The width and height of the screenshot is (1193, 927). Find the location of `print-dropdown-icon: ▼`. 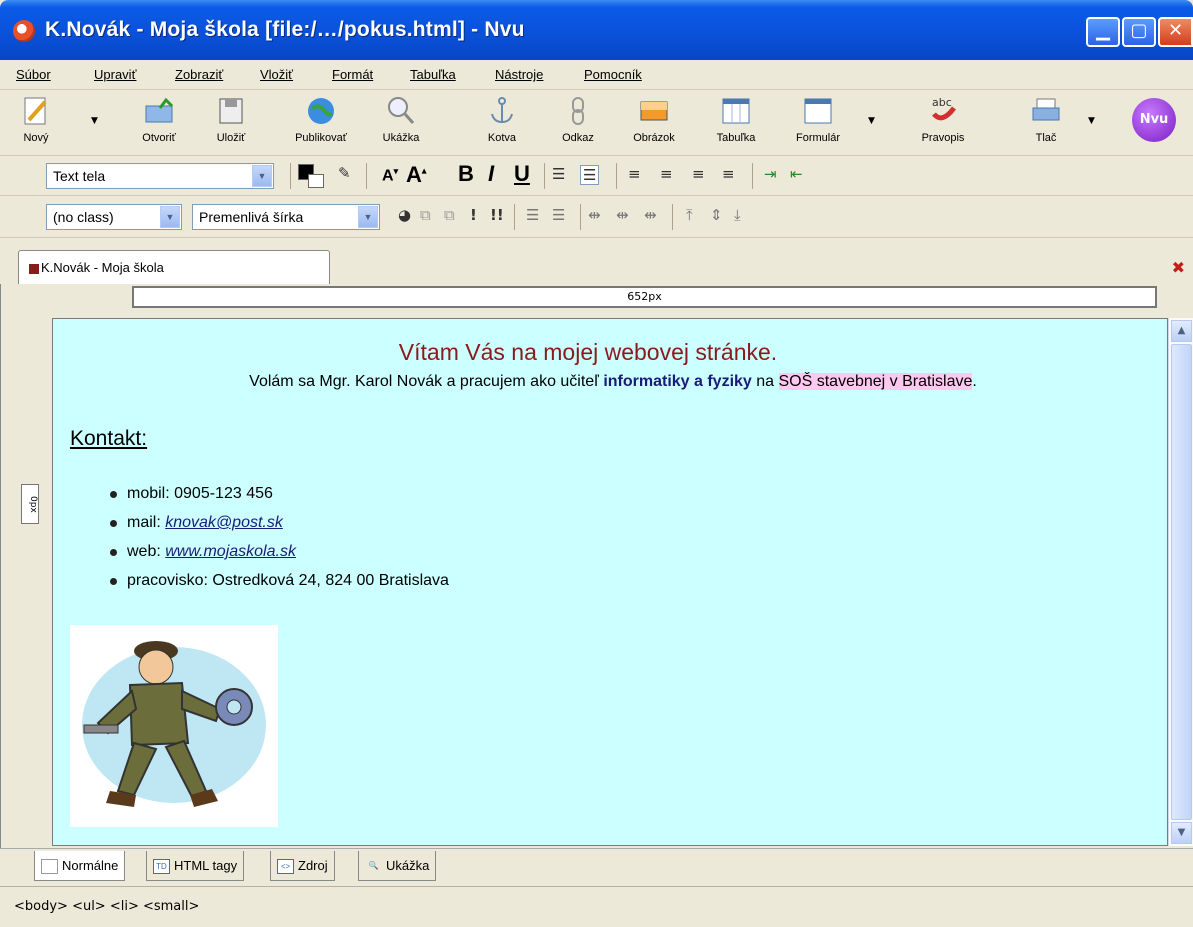

print-dropdown-icon: ▼ is located at coordinates (1091, 121).